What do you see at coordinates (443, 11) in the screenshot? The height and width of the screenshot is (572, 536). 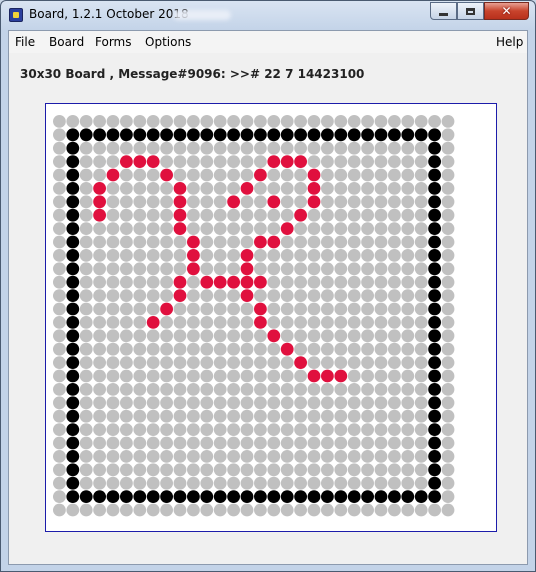 I see `minimize-button` at bounding box center [443, 11].